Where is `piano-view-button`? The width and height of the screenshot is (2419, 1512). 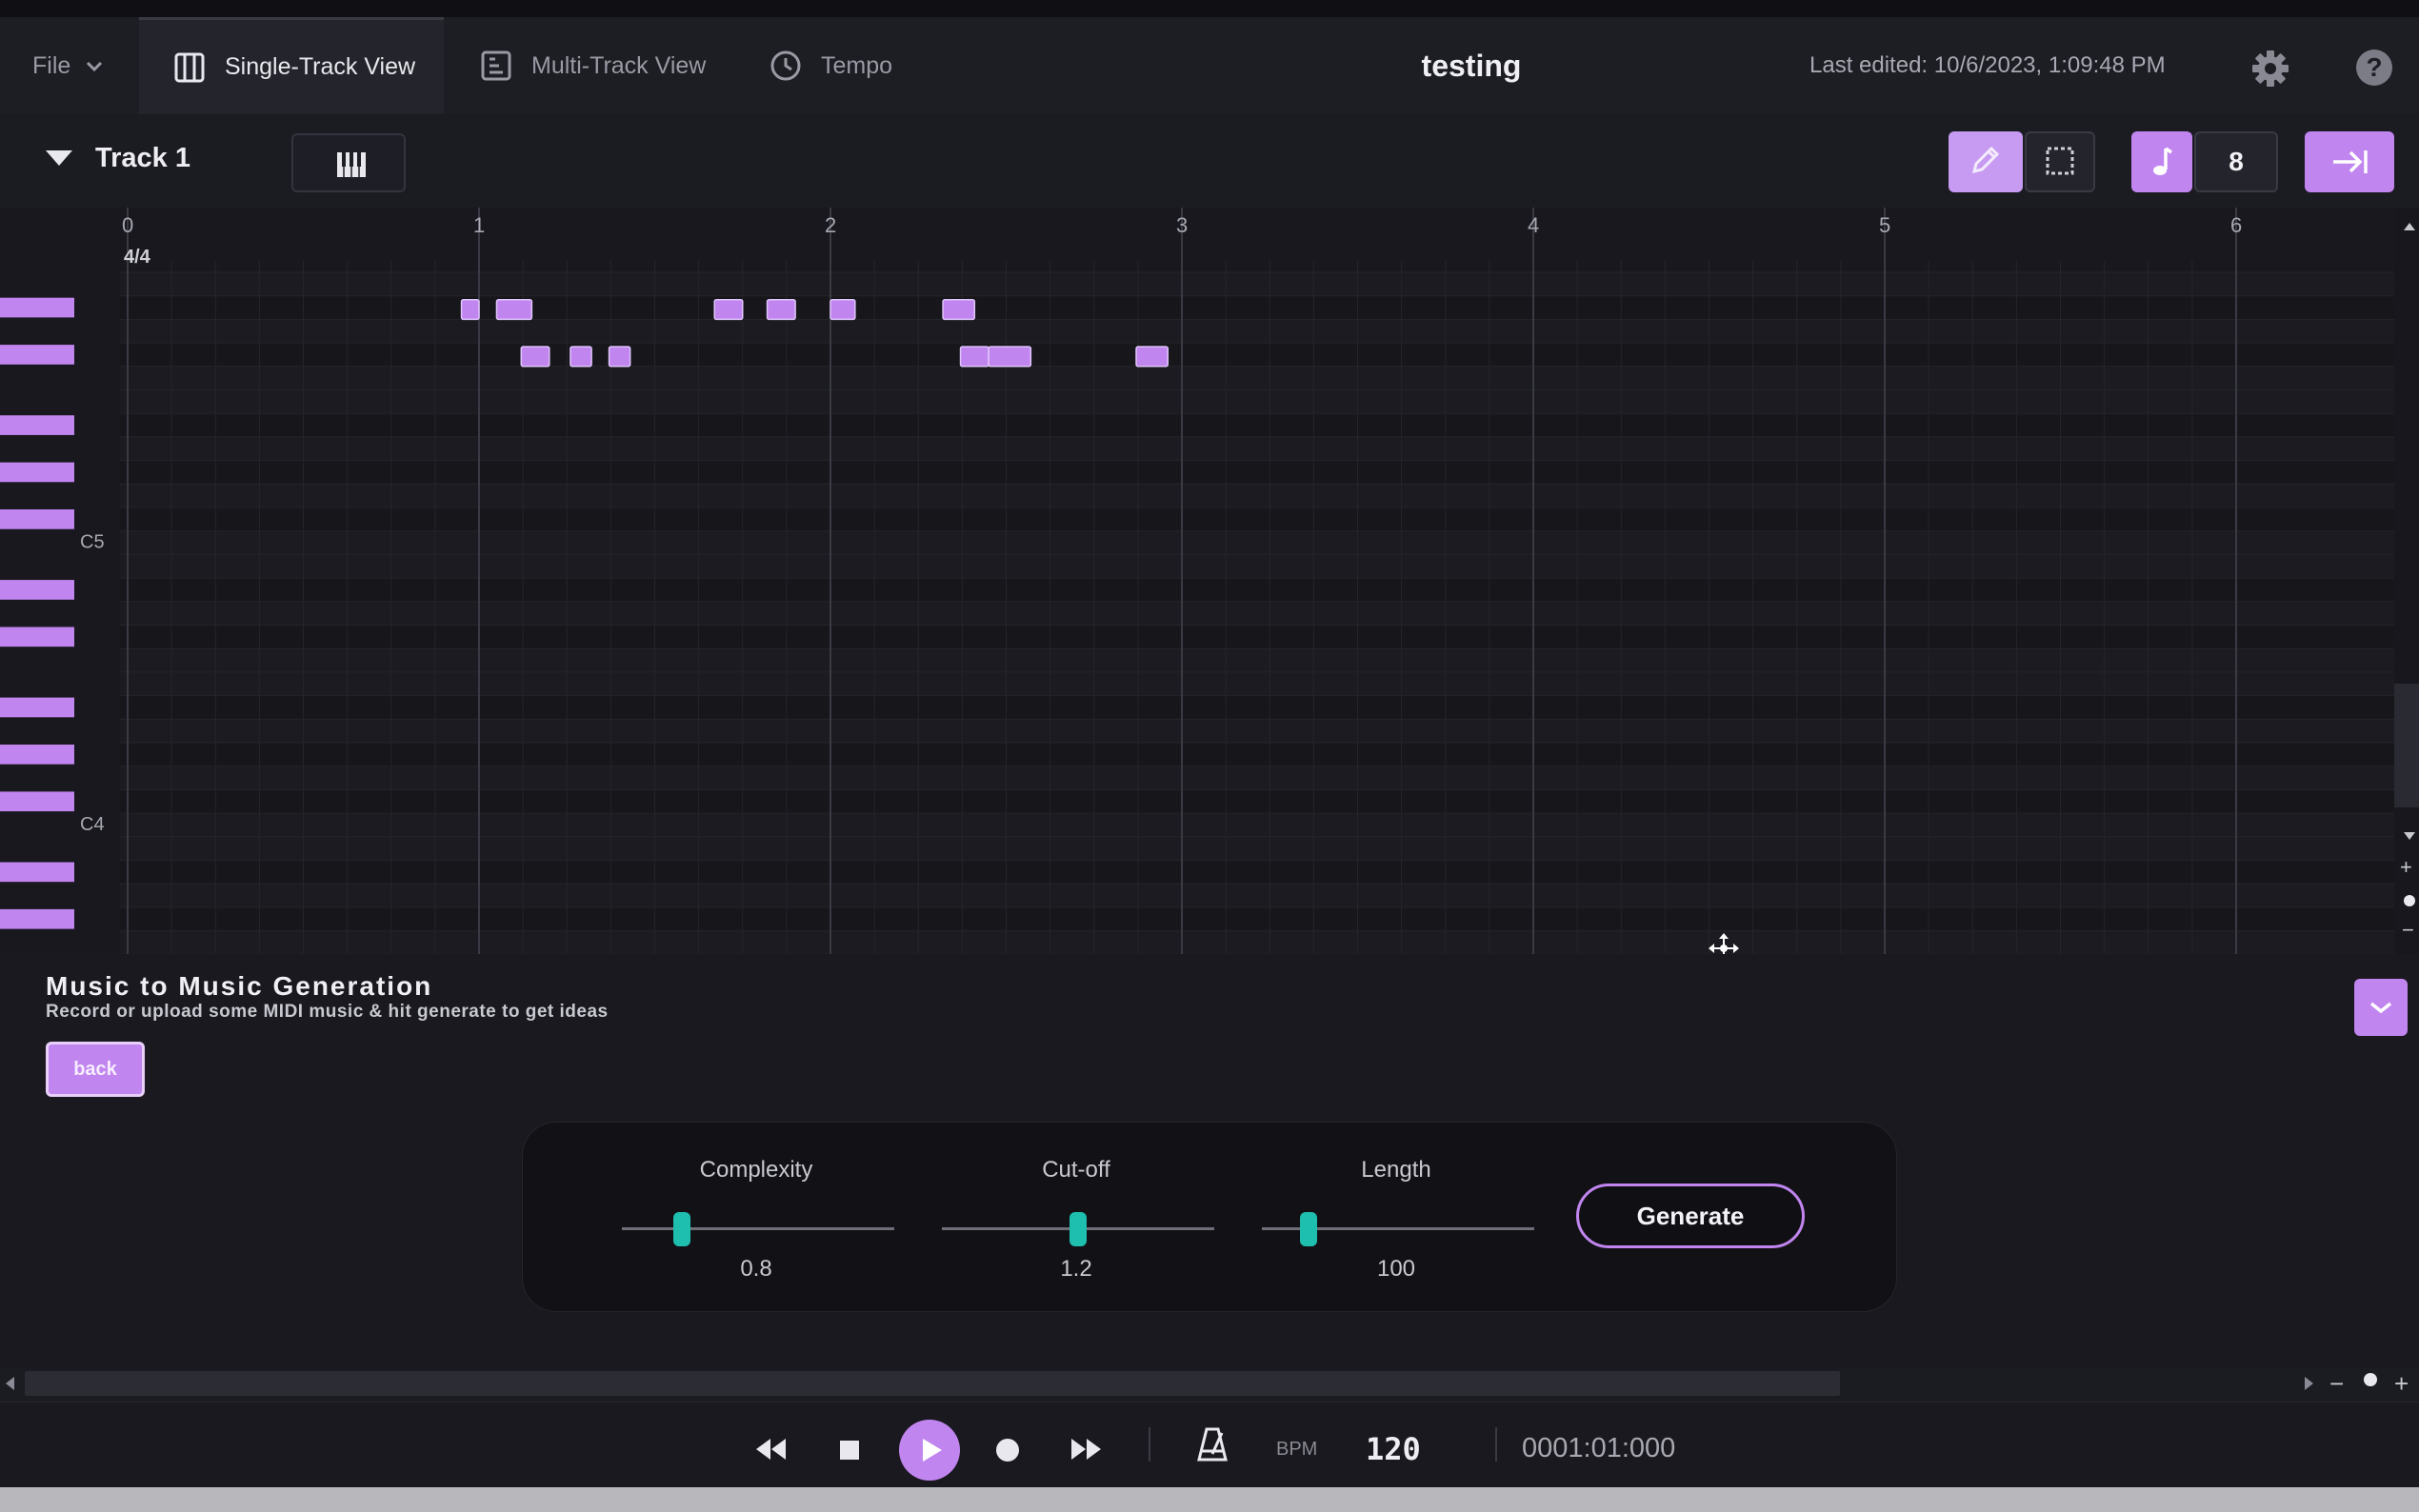 piano-view-button is located at coordinates (348, 162).